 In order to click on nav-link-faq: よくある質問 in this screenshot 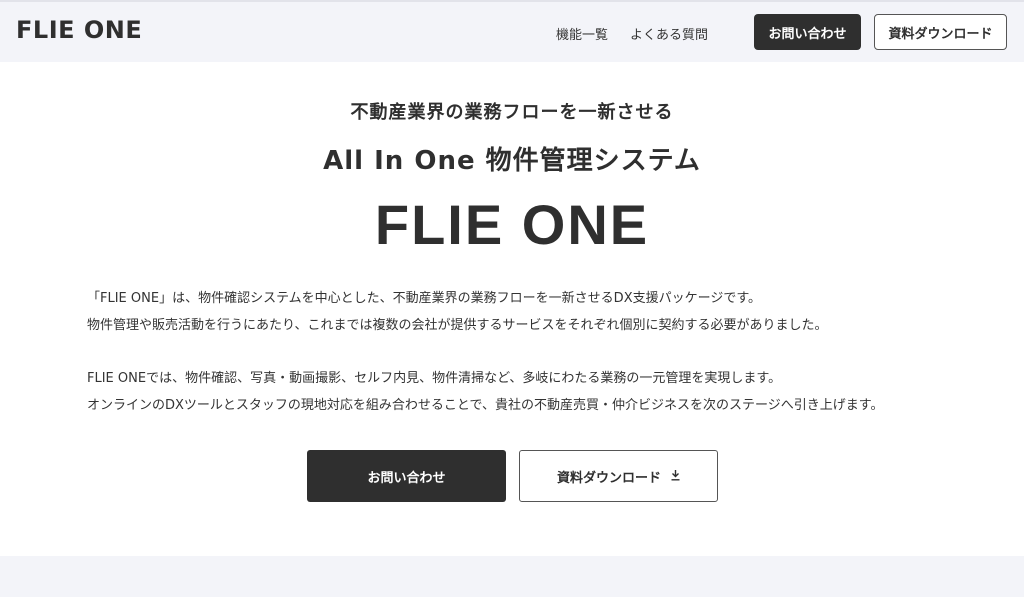, I will do `click(669, 33)`.